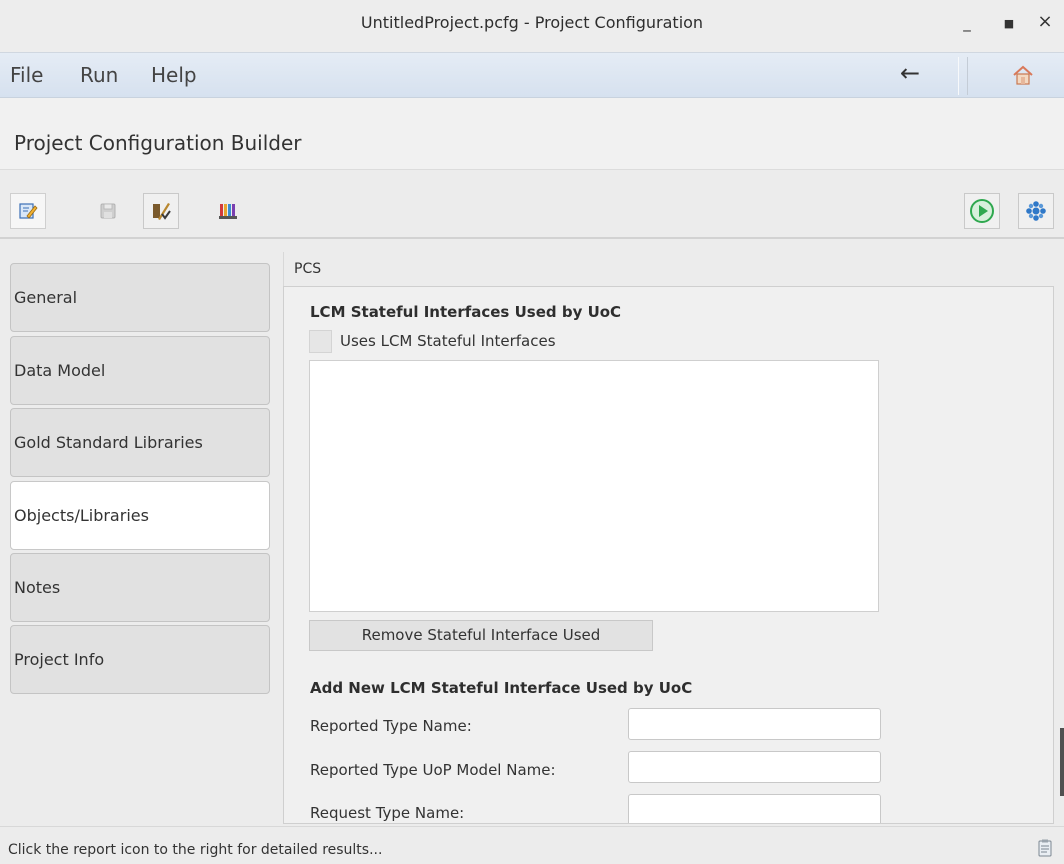  I want to click on uses-lcm-stateful-checkbox, so click(320, 341).